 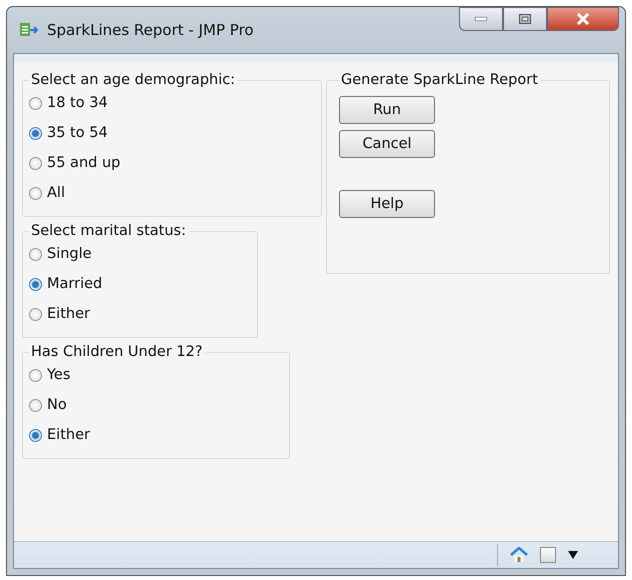 What do you see at coordinates (108, 231) in the screenshot?
I see `group-title: Select marital status:` at bounding box center [108, 231].